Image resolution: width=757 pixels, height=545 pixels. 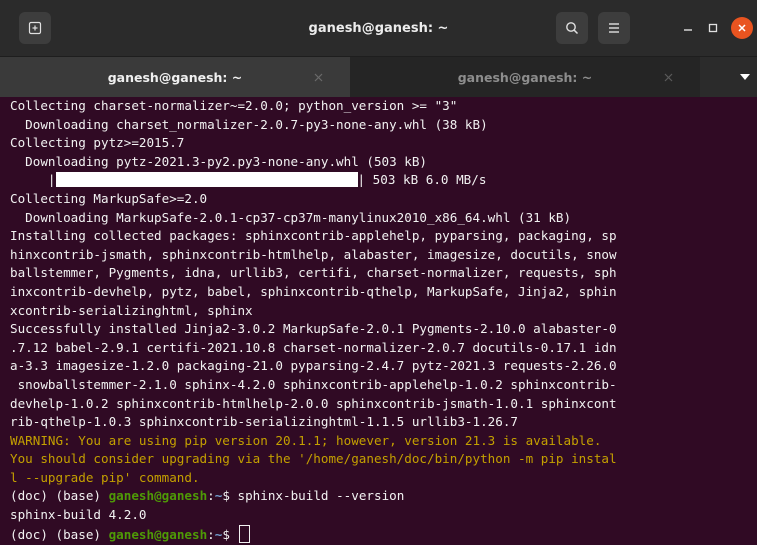 I want to click on search-icon, so click(x=572, y=28).